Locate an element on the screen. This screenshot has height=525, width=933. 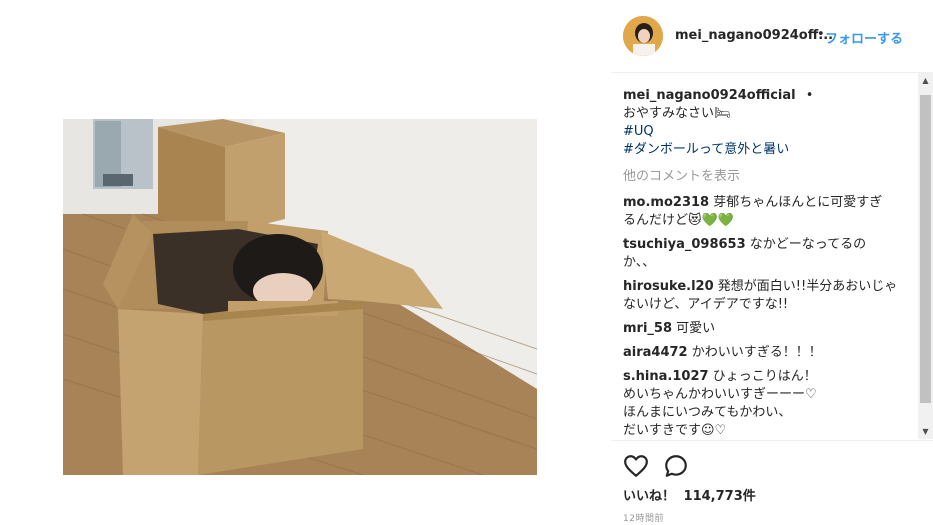
avatar is located at coordinates (643, 36).